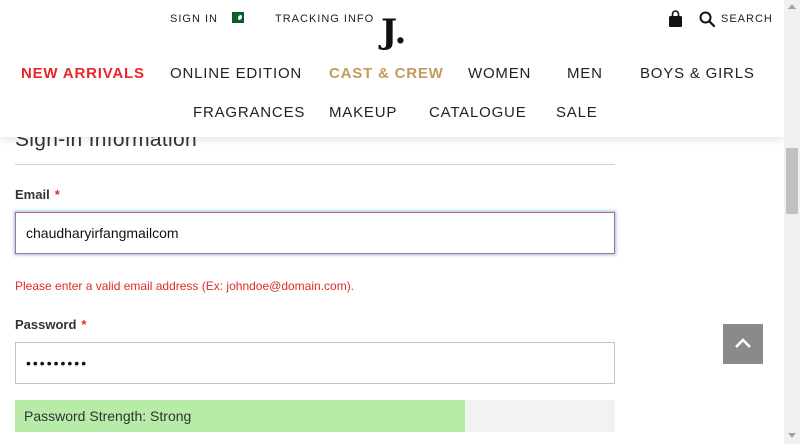 This screenshot has height=444, width=800. What do you see at coordinates (707, 19) in the screenshot?
I see `search-icon` at bounding box center [707, 19].